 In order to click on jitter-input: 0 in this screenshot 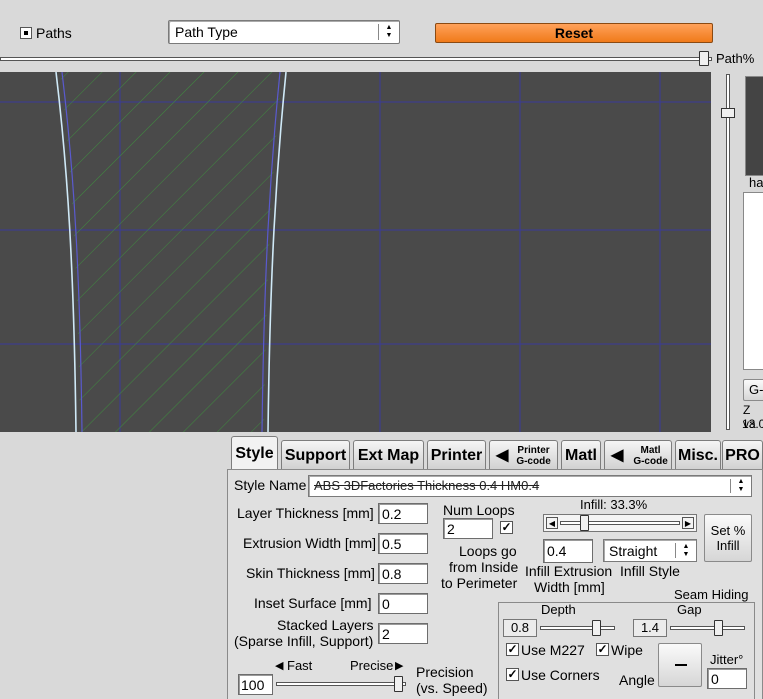, I will do `click(727, 678)`.